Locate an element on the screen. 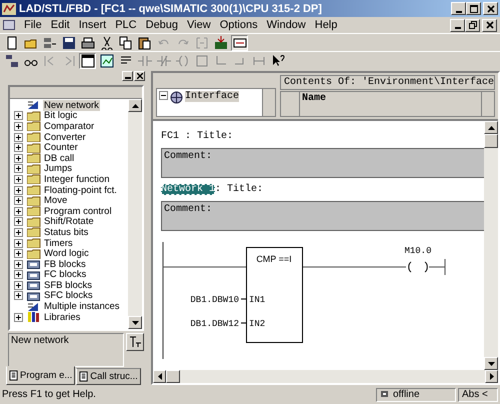 The width and height of the screenshot is (500, 404). menu-item: Help is located at coordinates (326, 25).